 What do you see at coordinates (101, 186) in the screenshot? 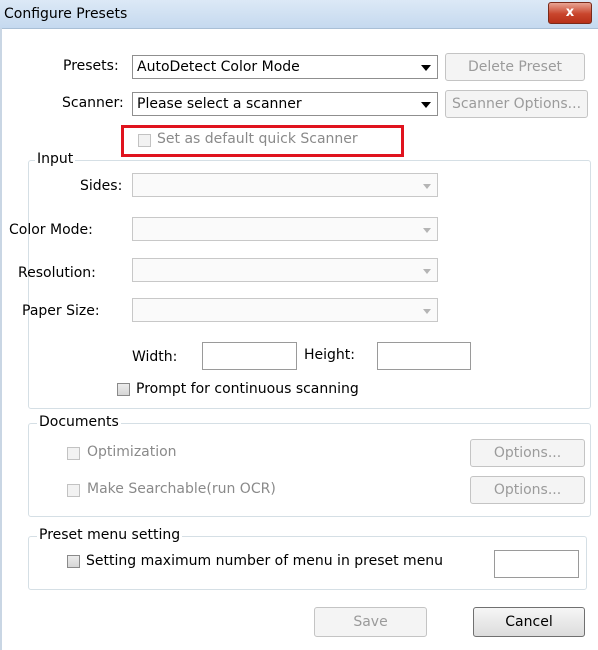
I see `sides-label: Sides:` at bounding box center [101, 186].